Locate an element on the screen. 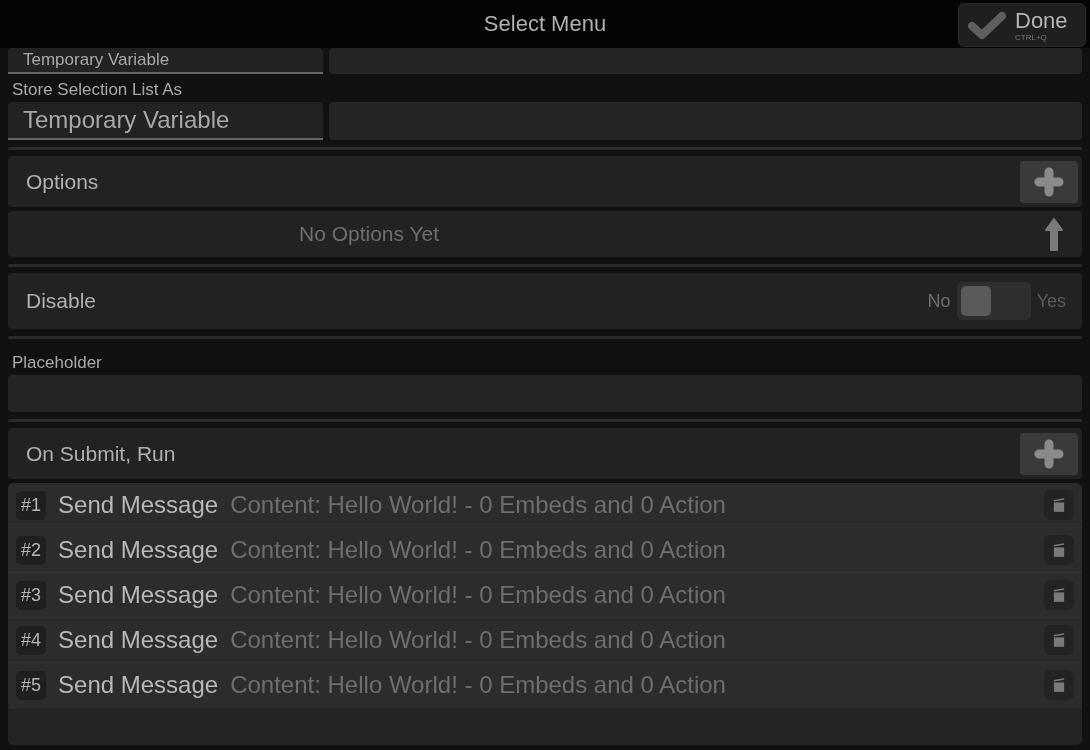 The image size is (1090, 750). toggle-on-label: Yes is located at coordinates (1051, 301).